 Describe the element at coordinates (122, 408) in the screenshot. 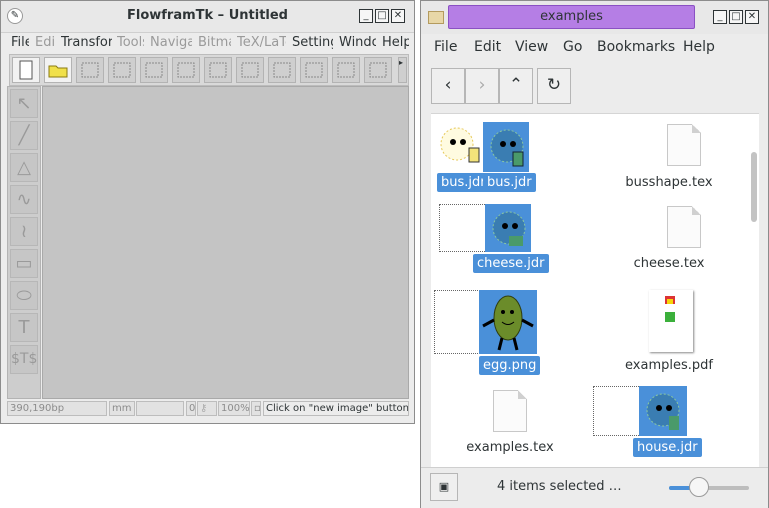

I see `unit-field: mm` at that location.